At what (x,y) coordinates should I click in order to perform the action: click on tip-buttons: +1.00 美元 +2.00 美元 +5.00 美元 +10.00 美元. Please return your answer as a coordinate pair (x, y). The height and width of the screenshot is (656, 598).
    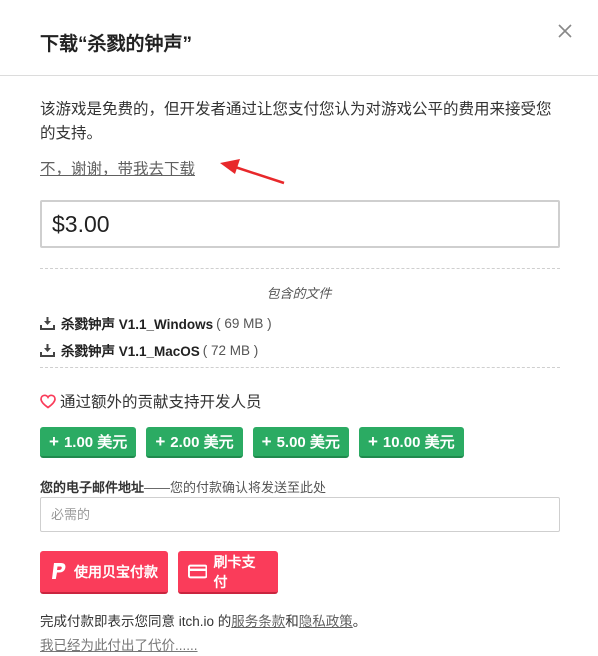
    Looking at the image, I should click on (252, 442).